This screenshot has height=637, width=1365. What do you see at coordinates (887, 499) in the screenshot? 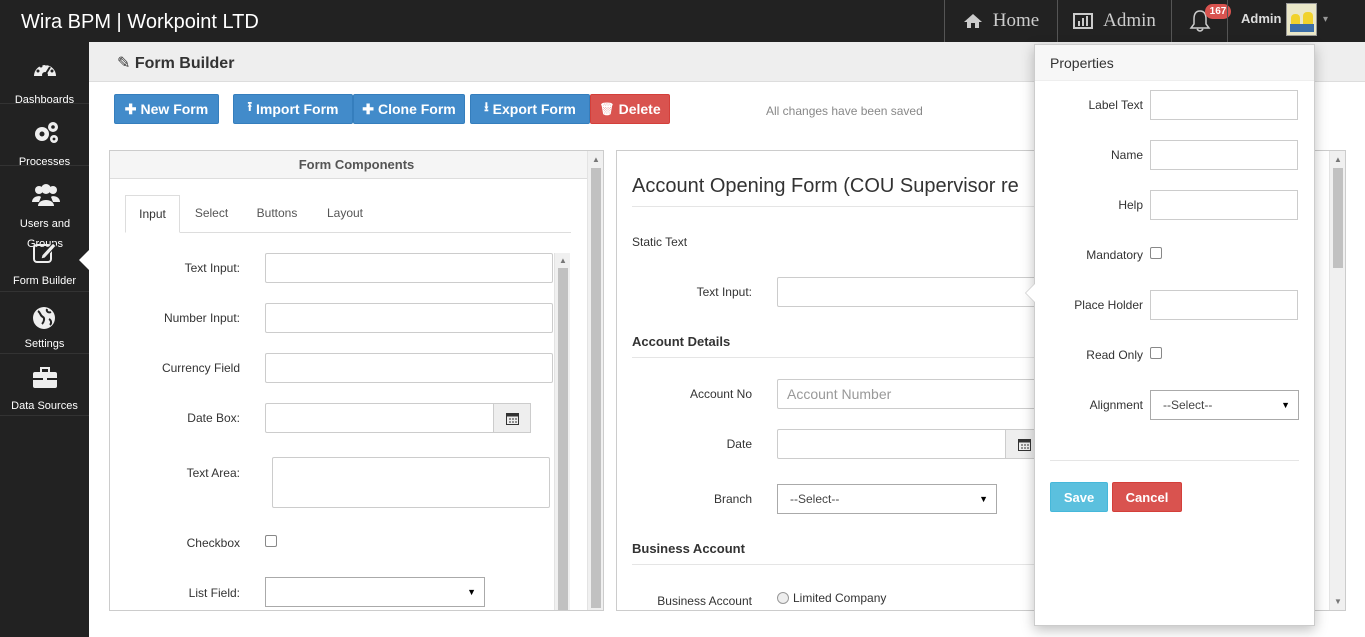
I see `branch-select: --Select-- ▼` at bounding box center [887, 499].